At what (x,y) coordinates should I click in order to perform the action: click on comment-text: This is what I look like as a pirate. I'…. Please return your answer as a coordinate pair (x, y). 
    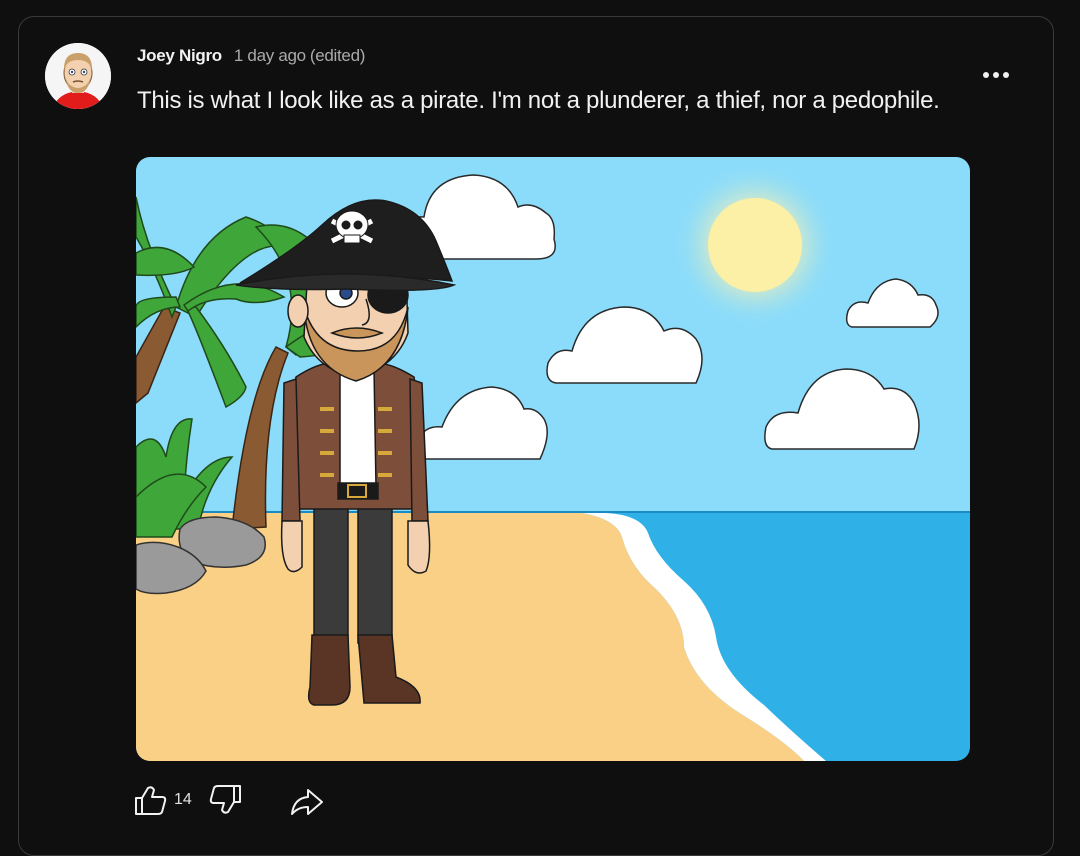
    Looking at the image, I should click on (538, 100).